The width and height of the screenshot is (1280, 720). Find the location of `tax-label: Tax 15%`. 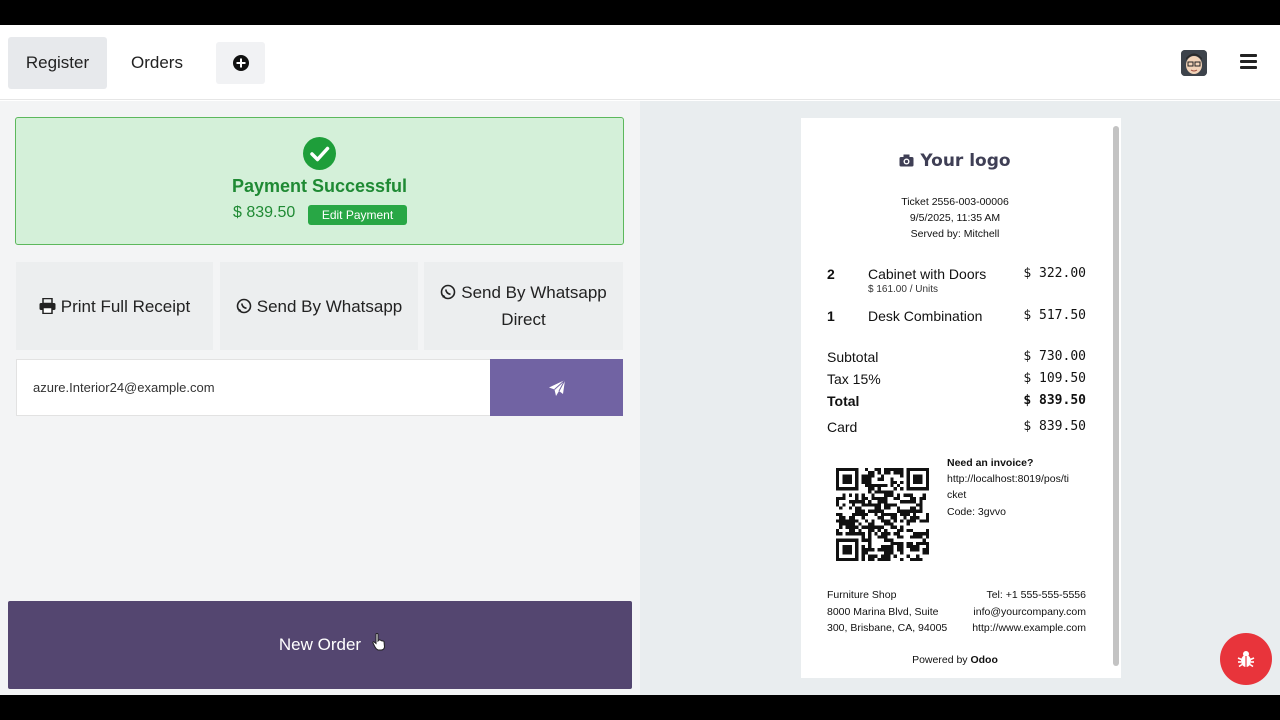

tax-label: Tax 15% is located at coordinates (854, 379).